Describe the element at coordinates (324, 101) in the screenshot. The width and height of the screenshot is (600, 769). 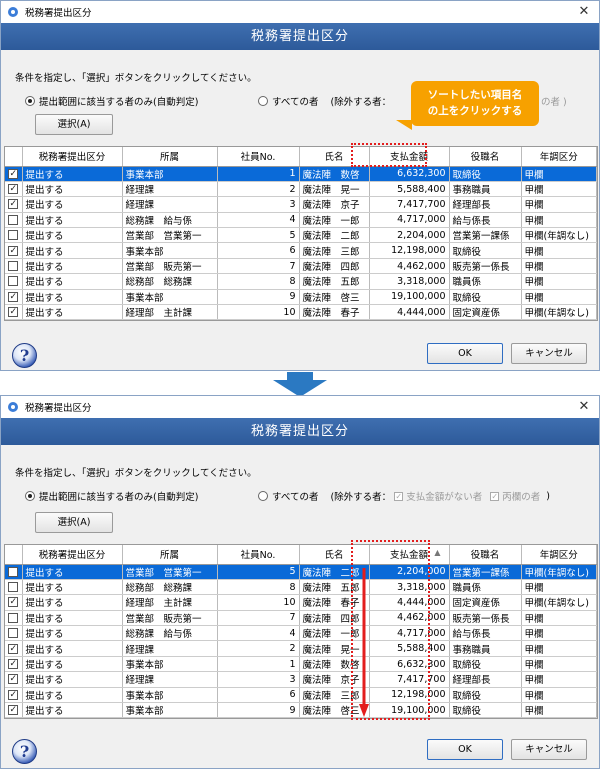
I see `radio-option-all: すべての者 (除外する者：` at that location.